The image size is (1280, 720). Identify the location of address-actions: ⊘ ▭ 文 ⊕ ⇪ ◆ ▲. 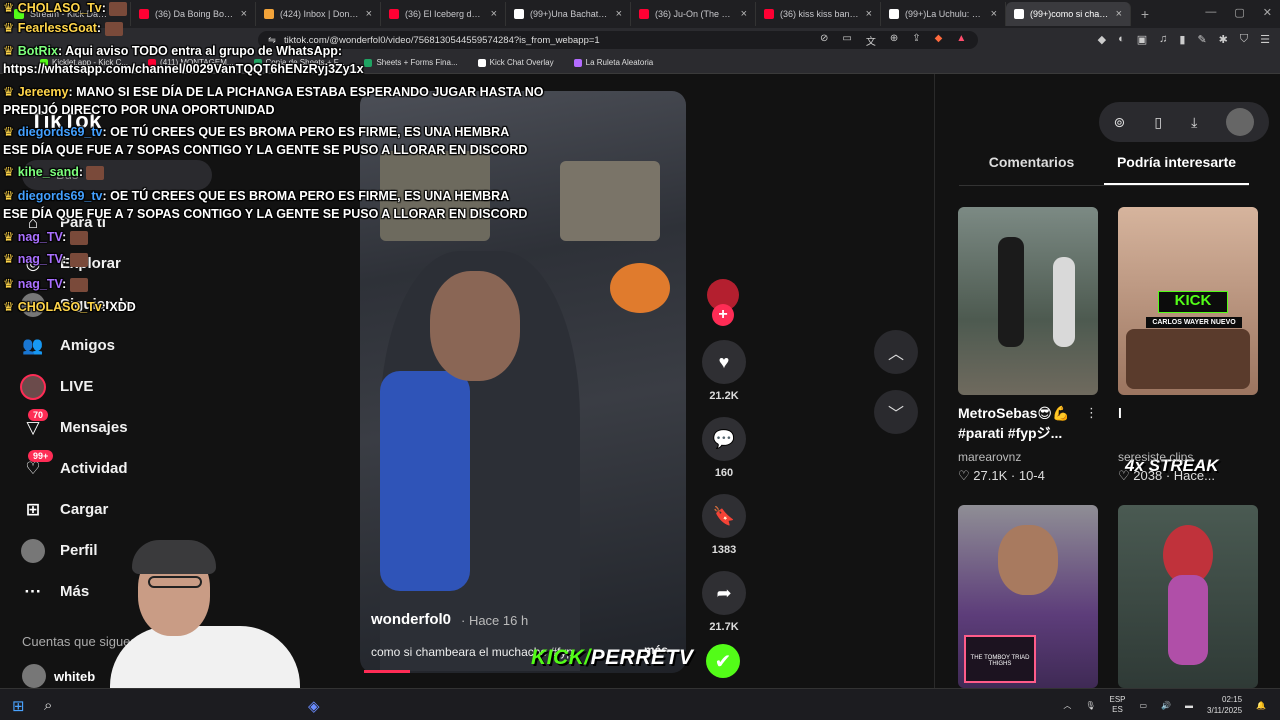
(893, 40).